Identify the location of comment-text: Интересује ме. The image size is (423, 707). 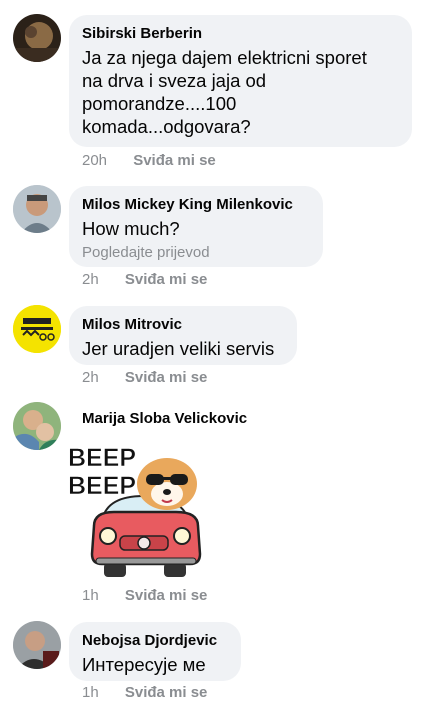
(144, 664).